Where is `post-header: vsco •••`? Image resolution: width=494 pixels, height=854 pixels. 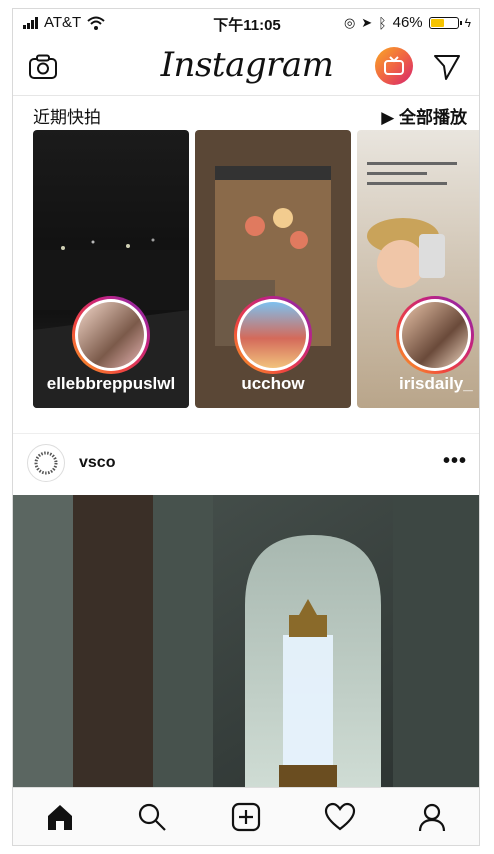 post-header: vsco ••• is located at coordinates (246, 464).